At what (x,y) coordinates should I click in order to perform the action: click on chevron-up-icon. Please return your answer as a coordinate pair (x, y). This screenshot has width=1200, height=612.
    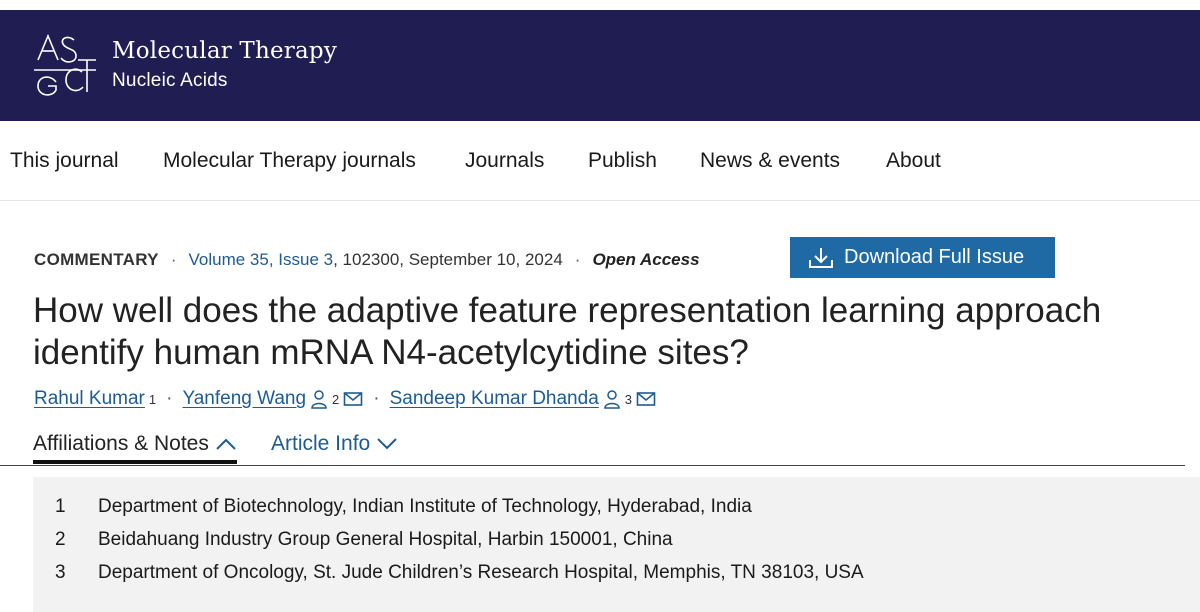
    Looking at the image, I should click on (226, 444).